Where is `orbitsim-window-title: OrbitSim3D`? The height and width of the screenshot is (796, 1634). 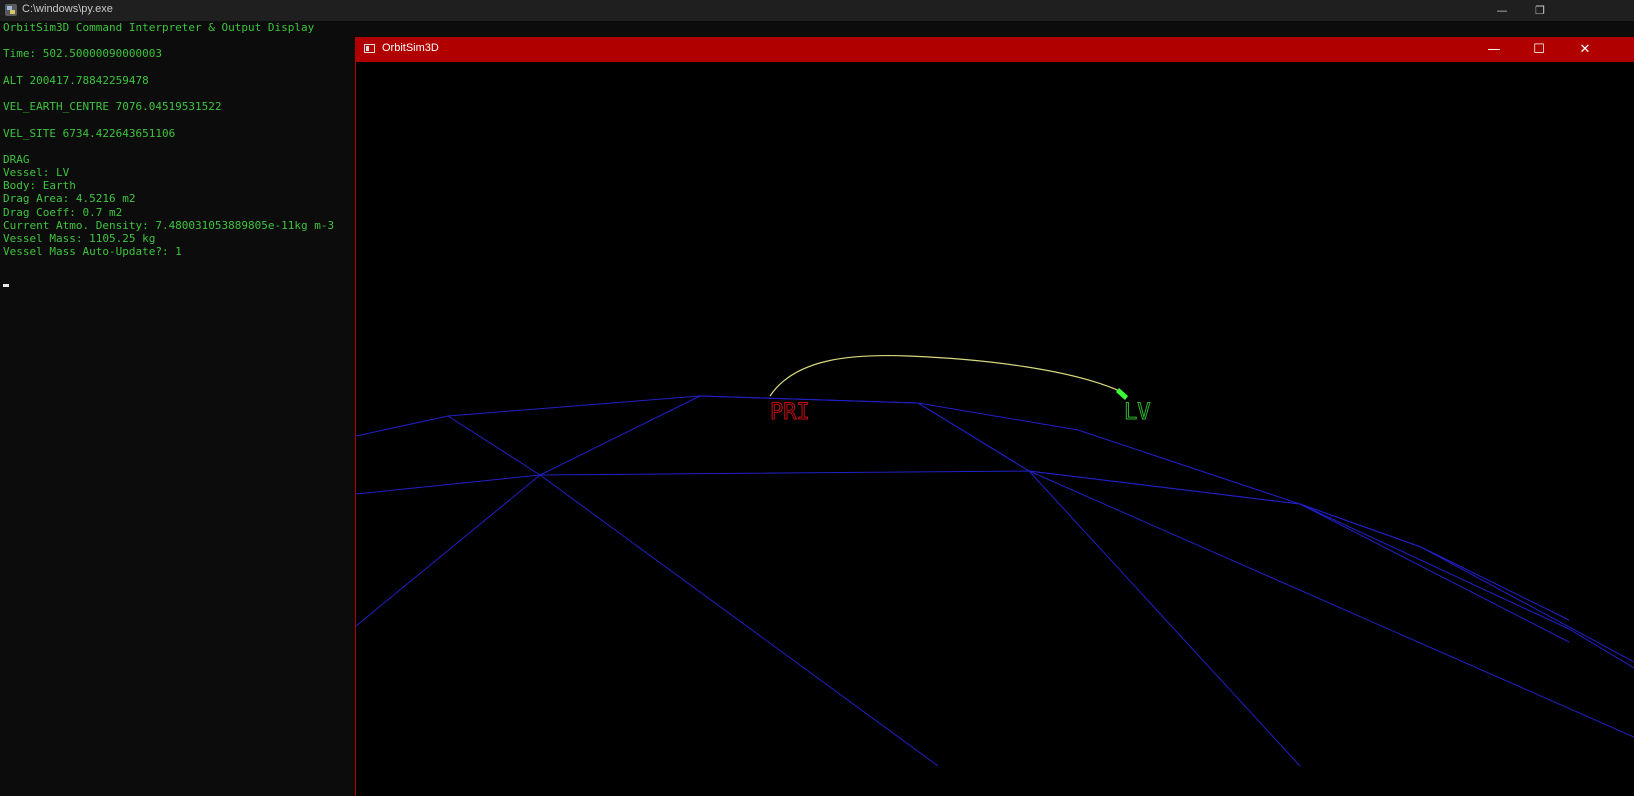
orbitsim-window-title: OrbitSim3D is located at coordinates (410, 48).